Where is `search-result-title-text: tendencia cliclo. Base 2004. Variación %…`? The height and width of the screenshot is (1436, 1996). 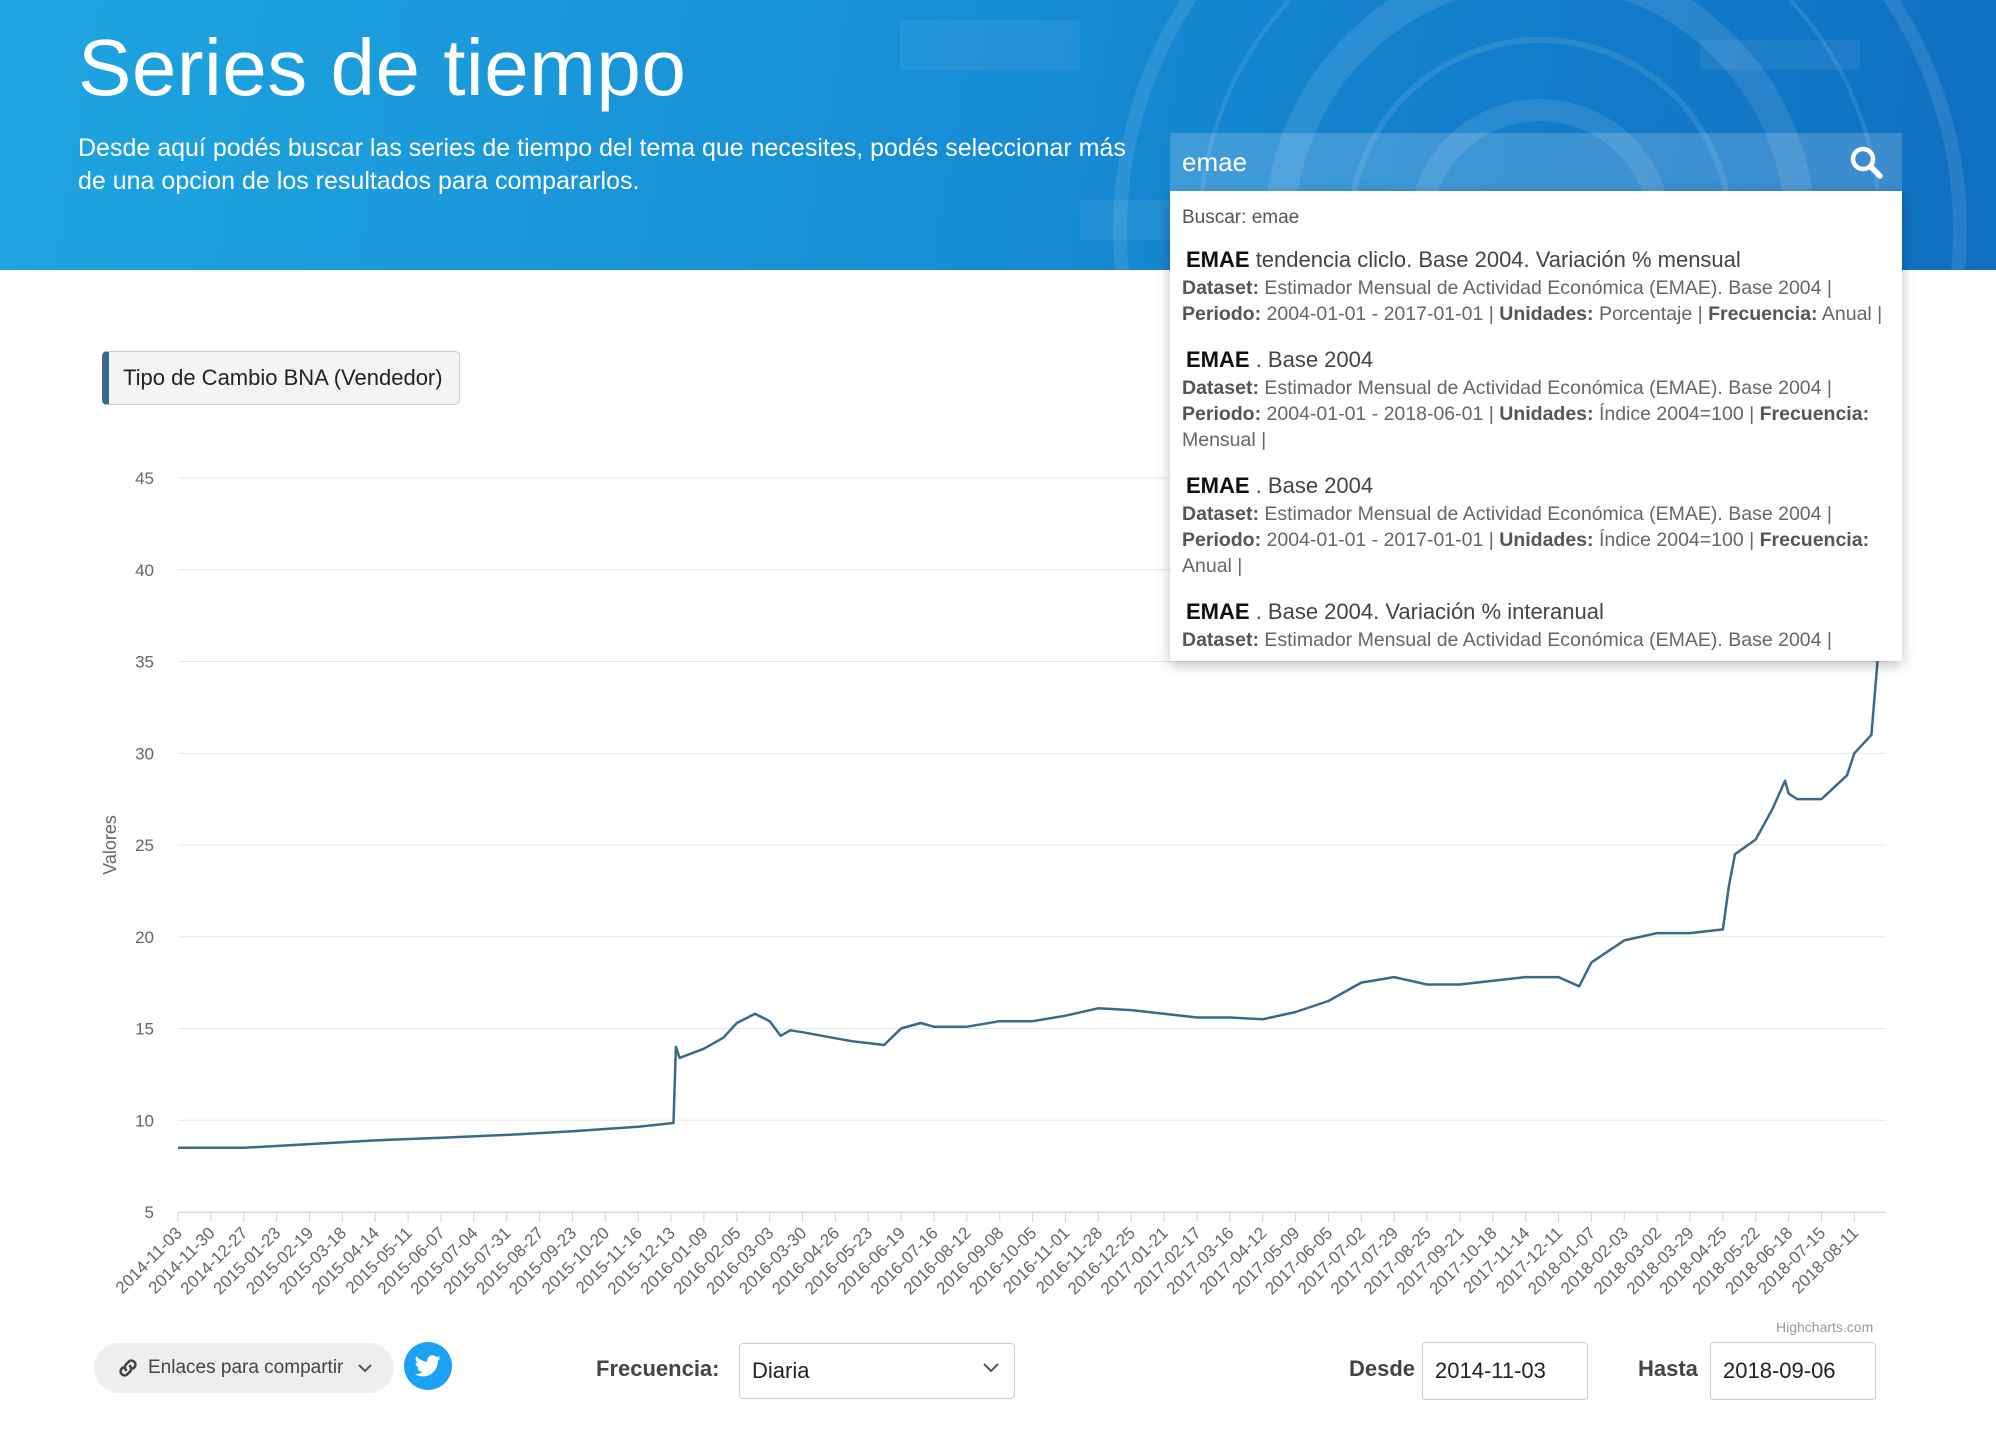 search-result-title-text: tendencia cliclo. Base 2004. Variación %… is located at coordinates (1498, 259).